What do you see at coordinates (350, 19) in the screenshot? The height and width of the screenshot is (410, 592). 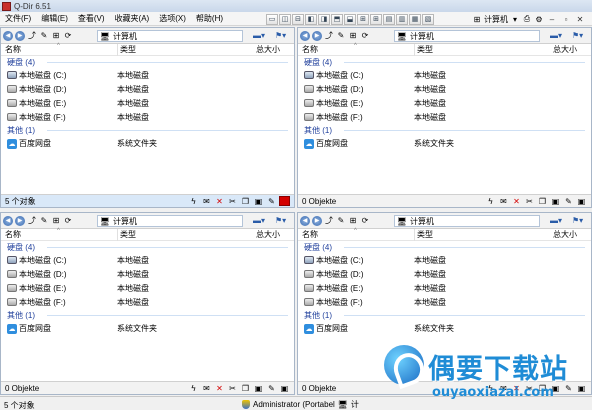 I see `layout-3d-icon: ⬓` at bounding box center [350, 19].